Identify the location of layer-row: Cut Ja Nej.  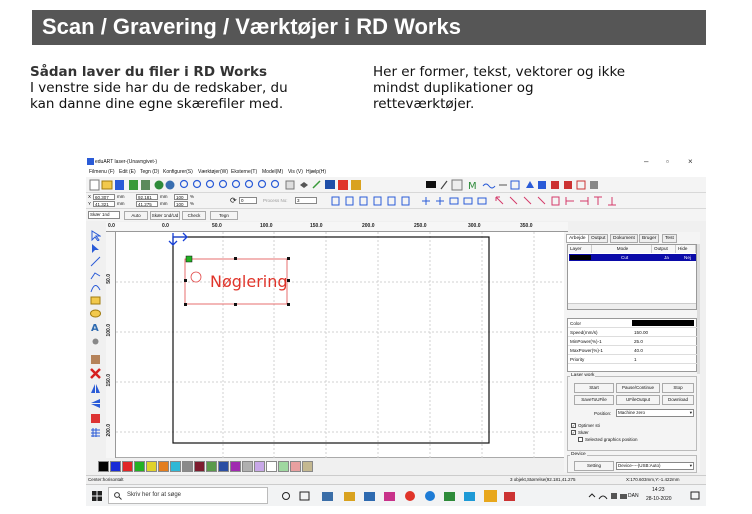
(632, 257).